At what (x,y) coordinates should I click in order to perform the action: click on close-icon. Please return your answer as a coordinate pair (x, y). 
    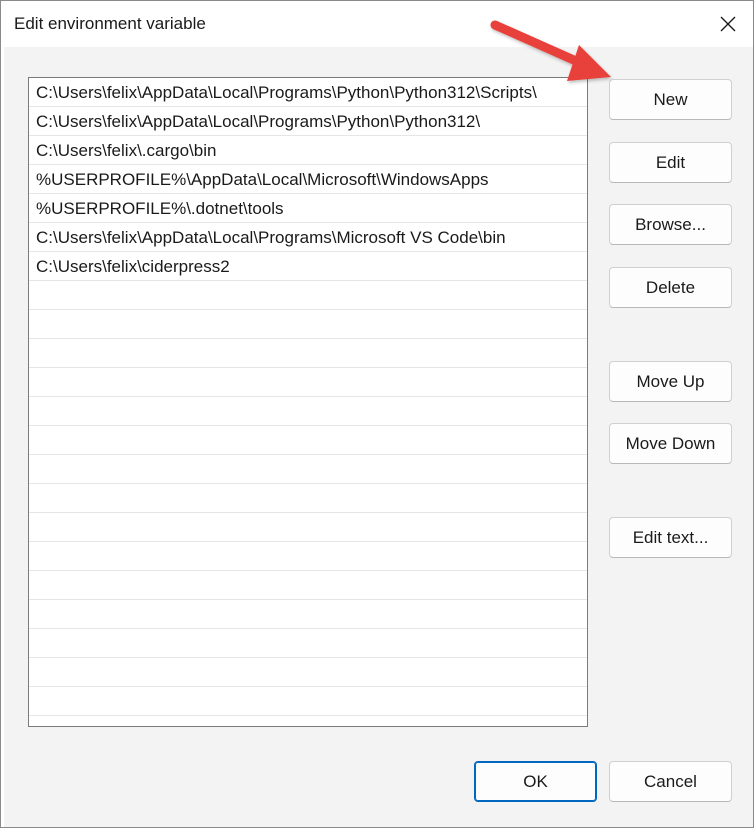
    Looking at the image, I should click on (728, 24).